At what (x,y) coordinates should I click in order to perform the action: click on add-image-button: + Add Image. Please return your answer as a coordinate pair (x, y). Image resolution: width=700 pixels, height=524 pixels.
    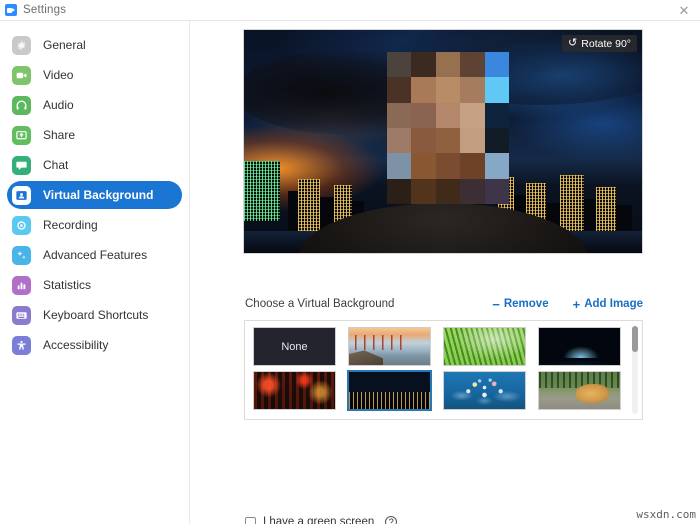
    Looking at the image, I should click on (608, 304).